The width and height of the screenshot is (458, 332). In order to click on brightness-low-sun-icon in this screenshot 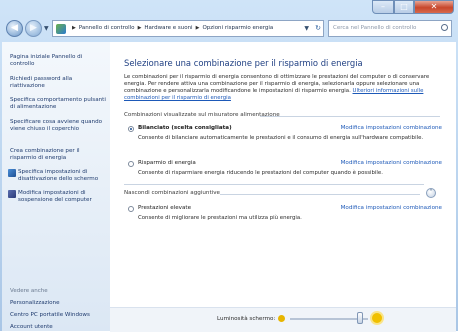, I will do `click(281, 318)`.